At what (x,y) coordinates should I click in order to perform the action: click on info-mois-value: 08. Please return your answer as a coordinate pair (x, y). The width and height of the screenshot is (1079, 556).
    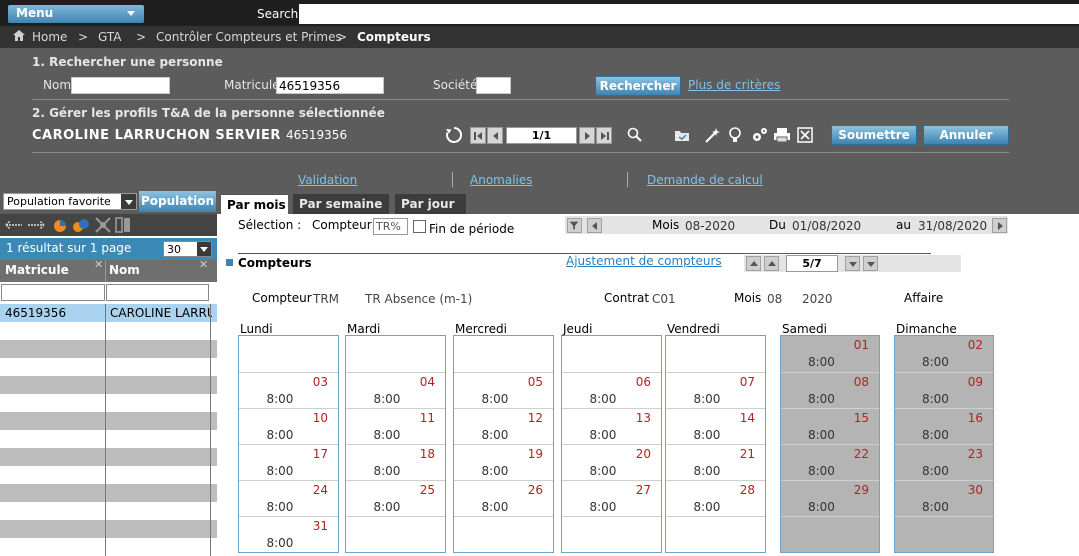
    Looking at the image, I should click on (775, 299).